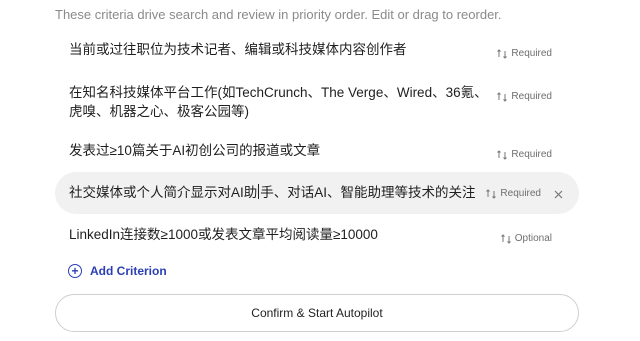 The height and width of the screenshot is (341, 640). I want to click on add-criterion-label: Add Criterion, so click(128, 271).